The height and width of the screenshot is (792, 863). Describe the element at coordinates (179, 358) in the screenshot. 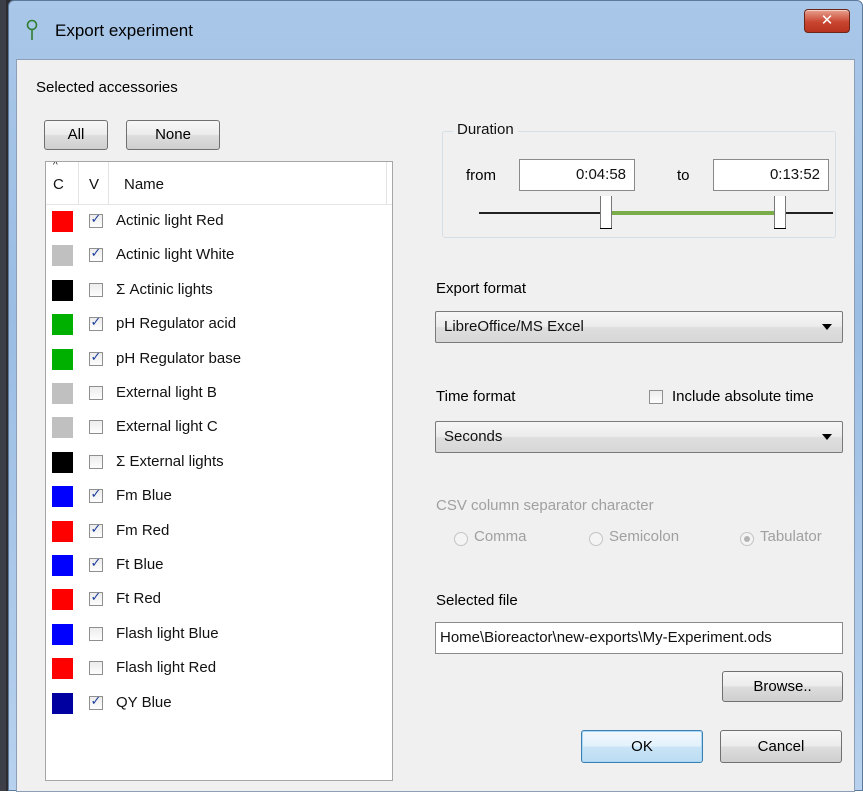

I see `item-name: pH Regulator base` at that location.